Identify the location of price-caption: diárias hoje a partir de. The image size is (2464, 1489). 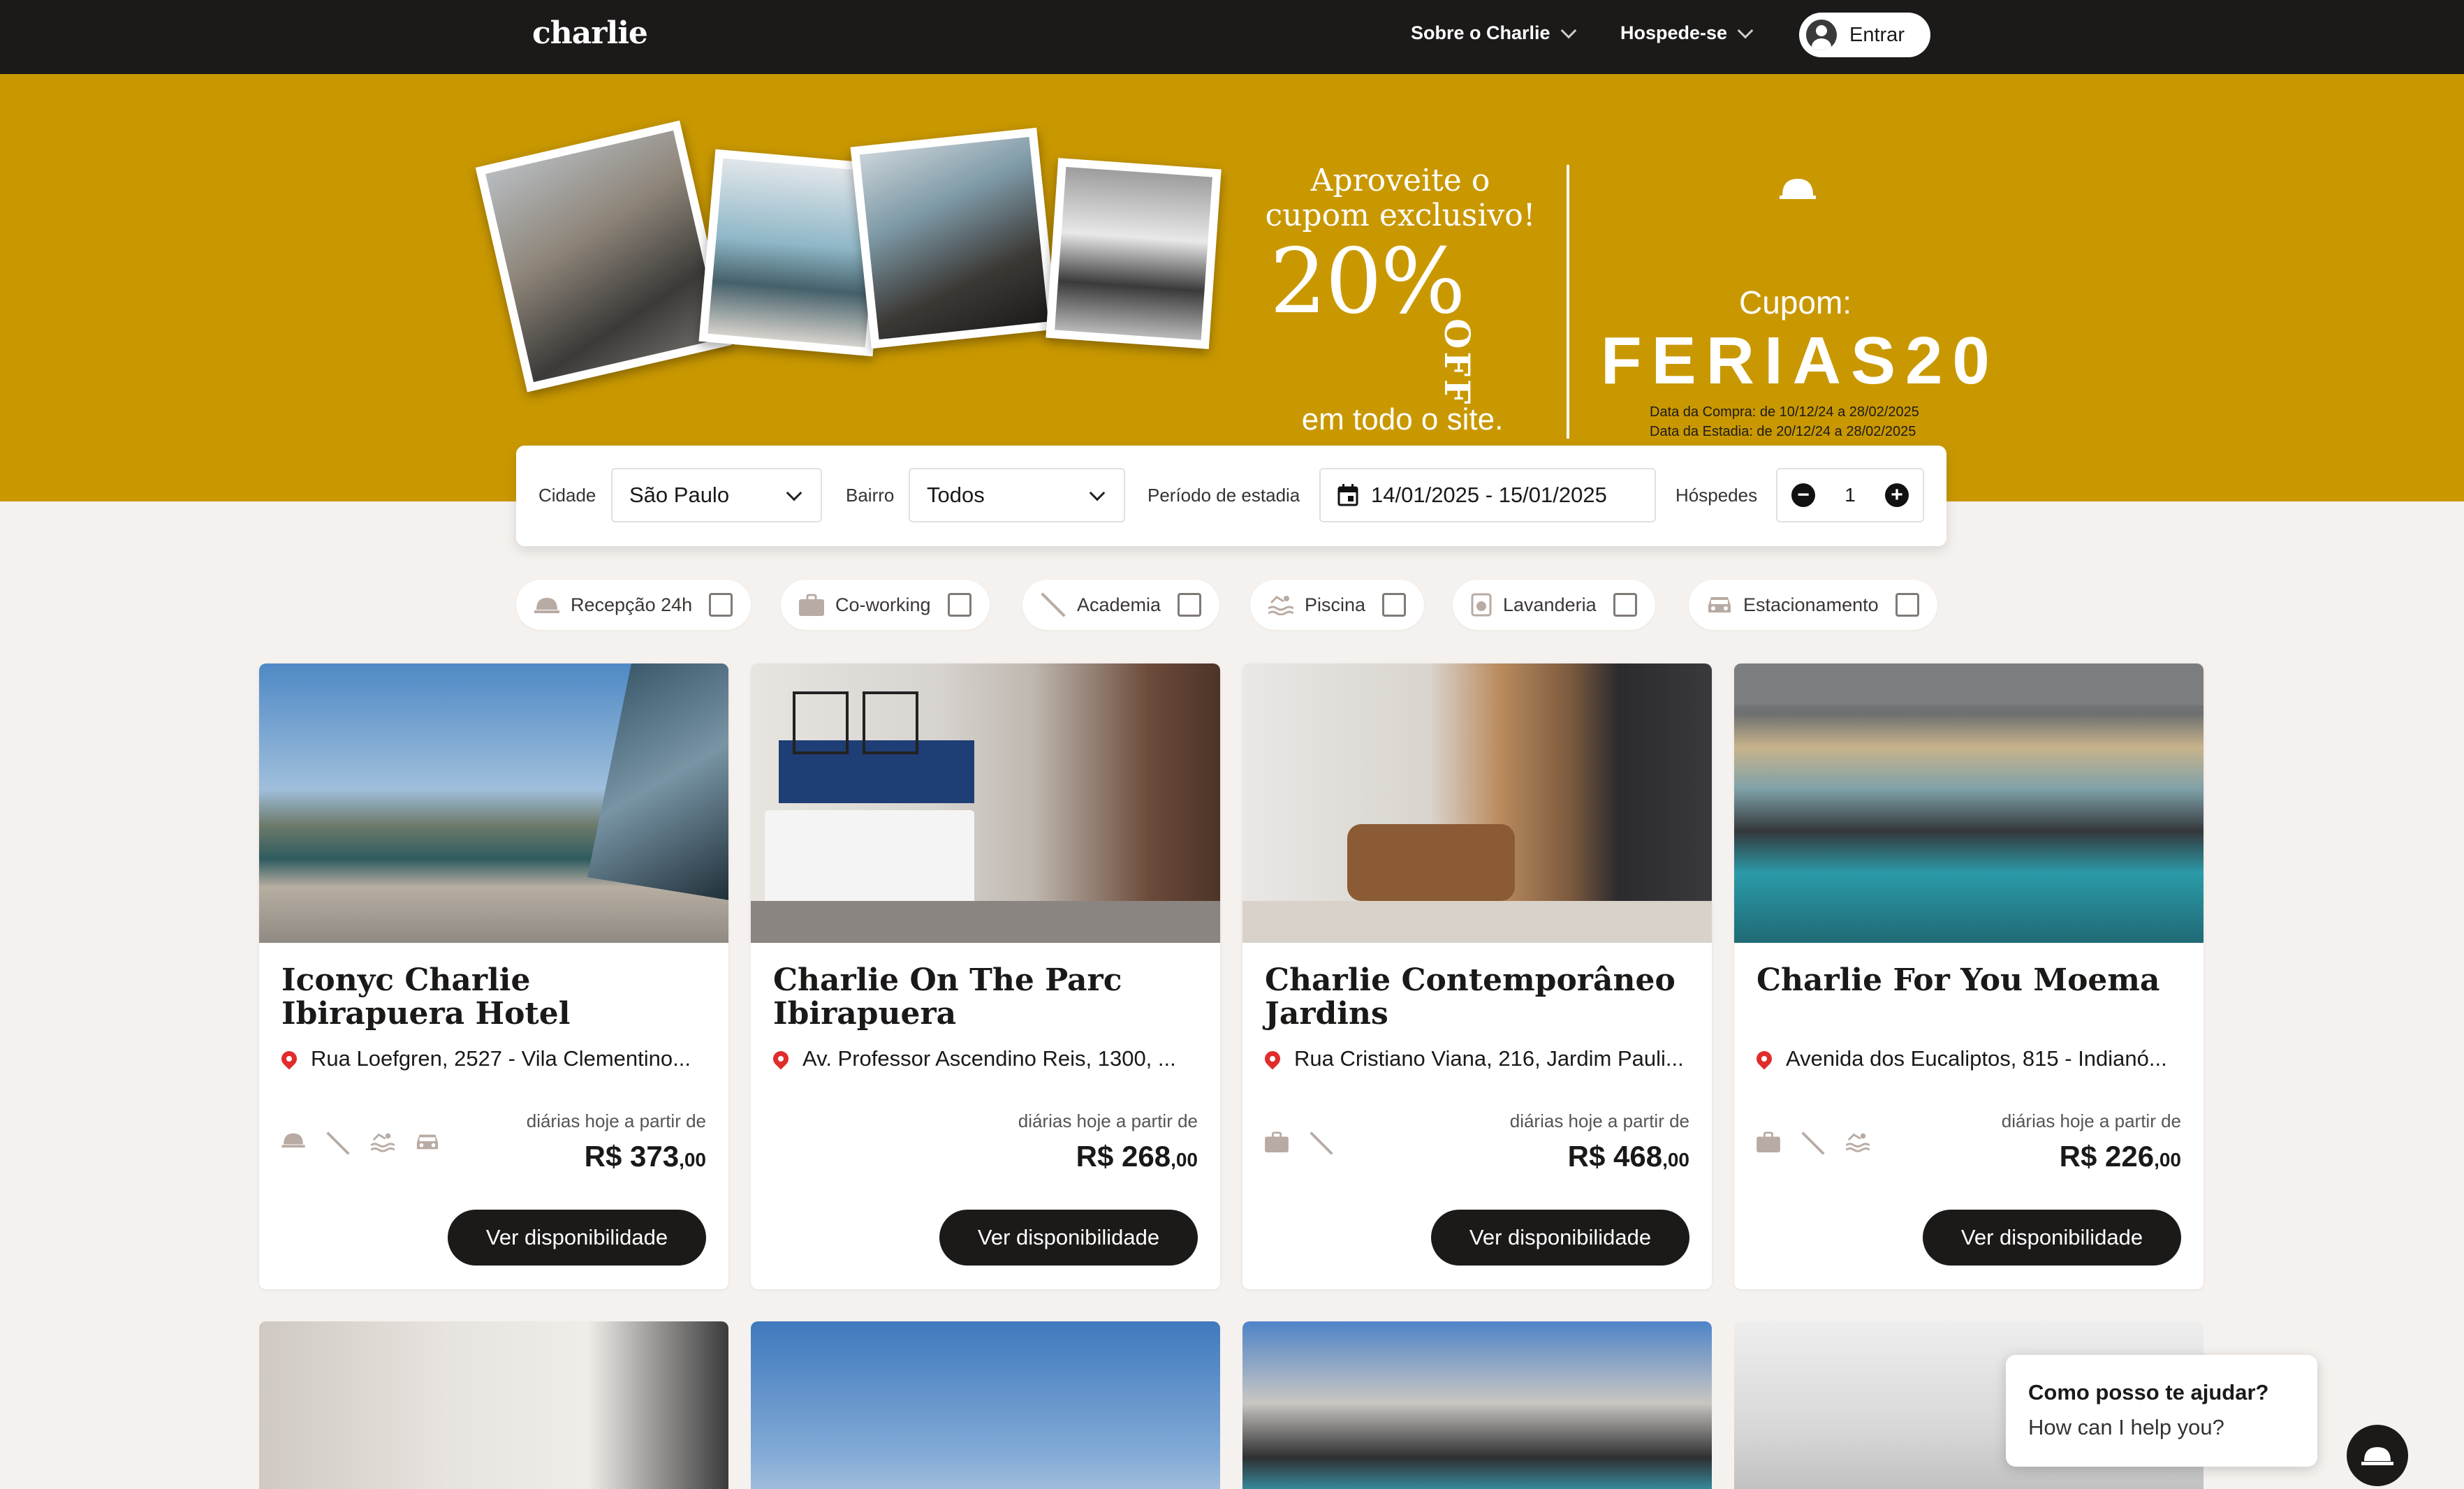
(2091, 1120).